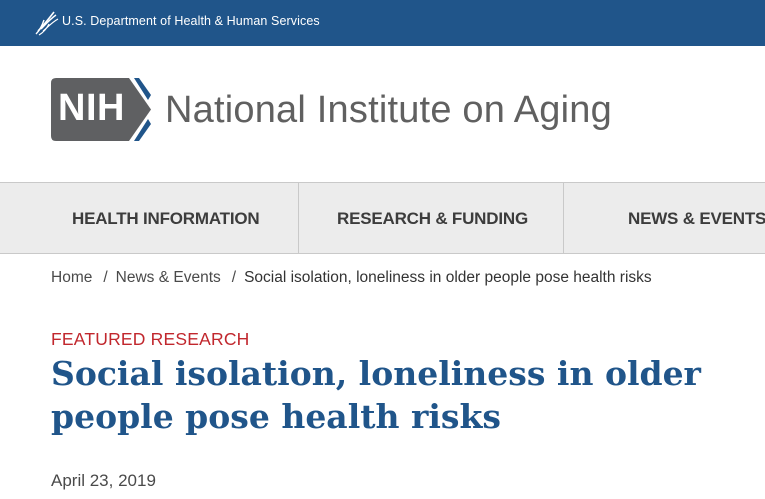  Describe the element at coordinates (696, 218) in the screenshot. I see `nav-item-label: NEWS & EVENTS` at that location.